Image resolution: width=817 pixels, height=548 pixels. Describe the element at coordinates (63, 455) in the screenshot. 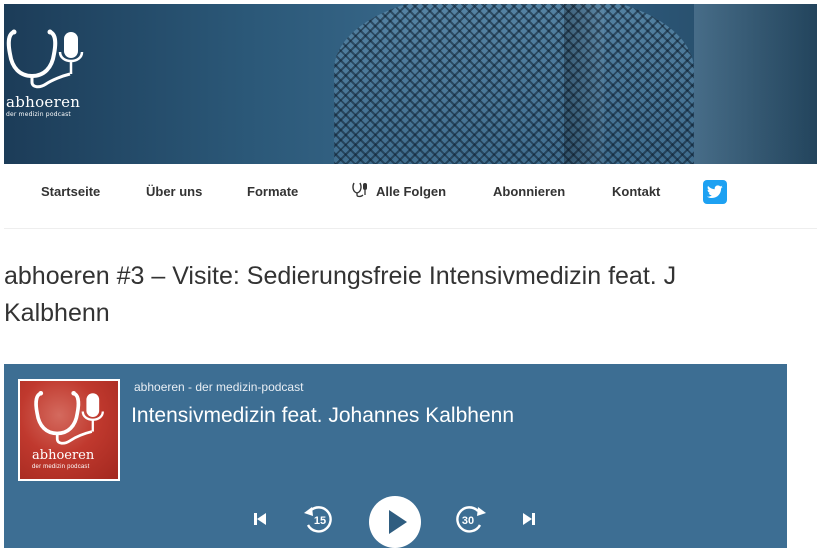

I see `cover-name: abhoeren` at that location.